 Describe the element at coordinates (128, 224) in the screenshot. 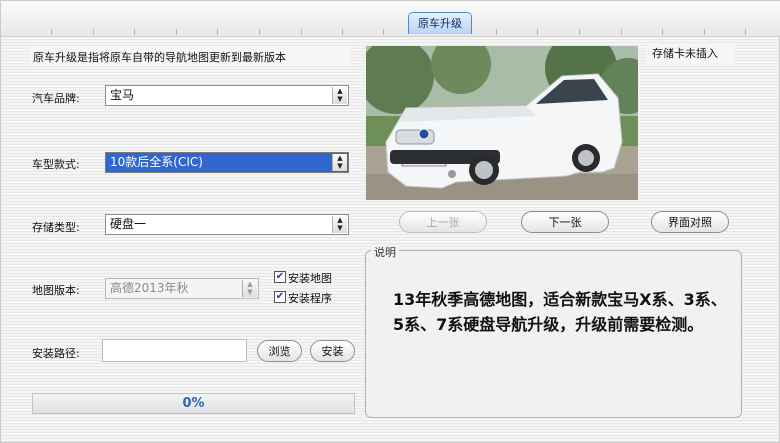

I see `storage-type-value: 硬盘一` at that location.